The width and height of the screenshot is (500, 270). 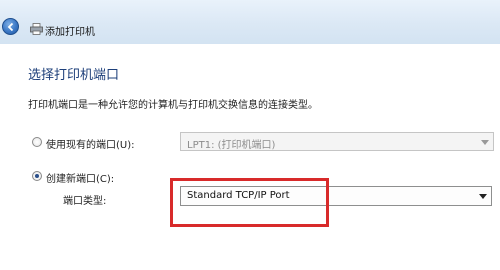 What do you see at coordinates (70, 32) in the screenshot?
I see `wizard-title: 添加打印机` at bounding box center [70, 32].